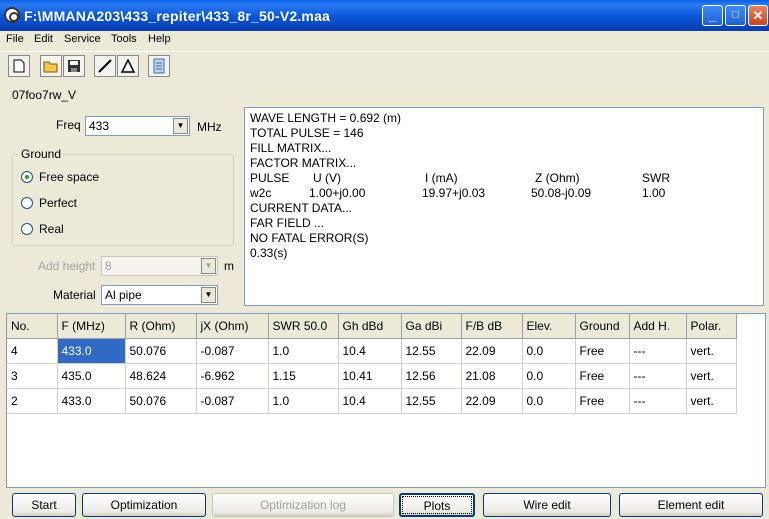  I want to click on triangle-icon, so click(128, 66).